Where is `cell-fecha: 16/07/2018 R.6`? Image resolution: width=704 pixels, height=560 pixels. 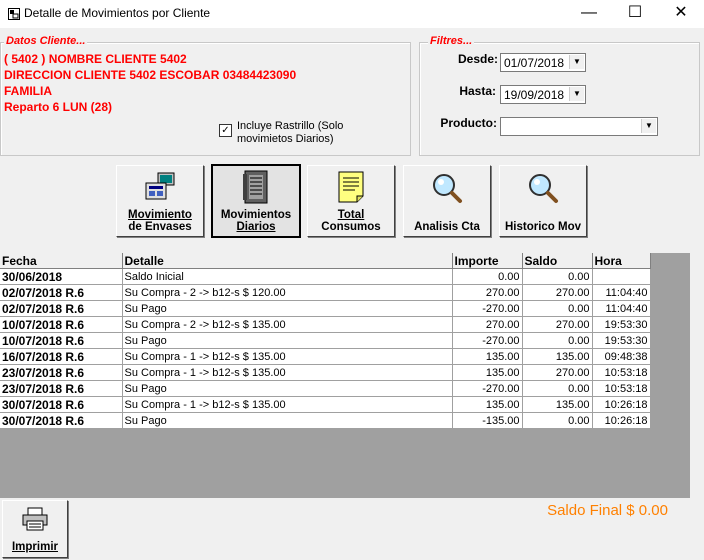 cell-fecha: 16/07/2018 R.6 is located at coordinates (61, 356).